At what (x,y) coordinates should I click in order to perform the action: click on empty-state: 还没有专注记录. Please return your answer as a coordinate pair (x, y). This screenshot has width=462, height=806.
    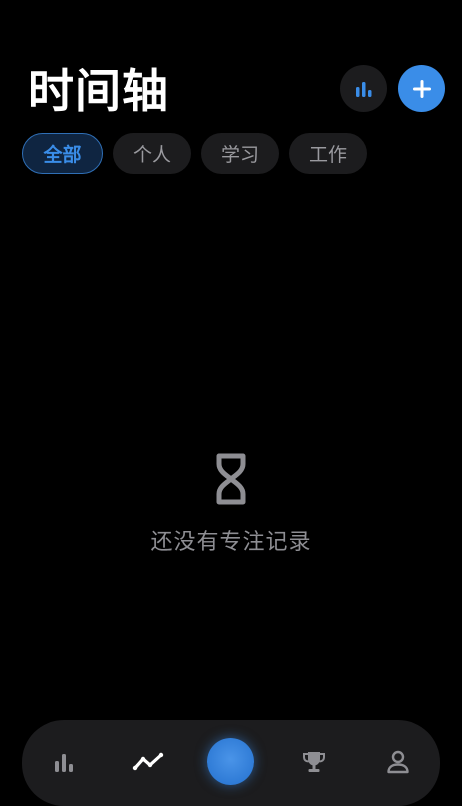
    Looking at the image, I should click on (231, 504).